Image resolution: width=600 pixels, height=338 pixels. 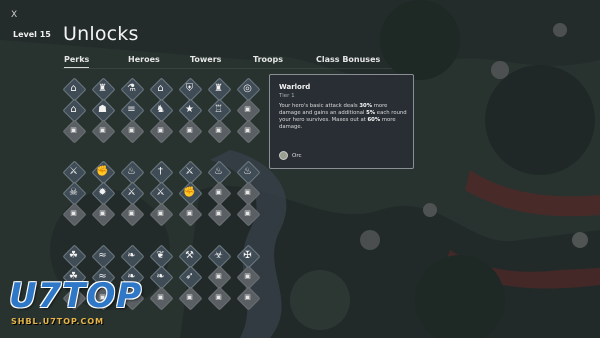 I want to click on house-icon: ⌂, so click(x=73, y=88).